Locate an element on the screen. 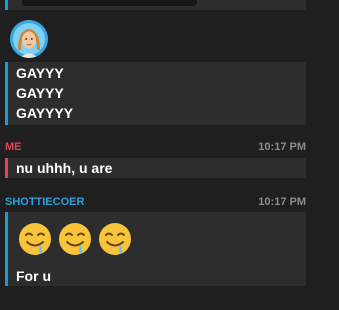  author-name: SHOTTIECOER is located at coordinates (44, 202).